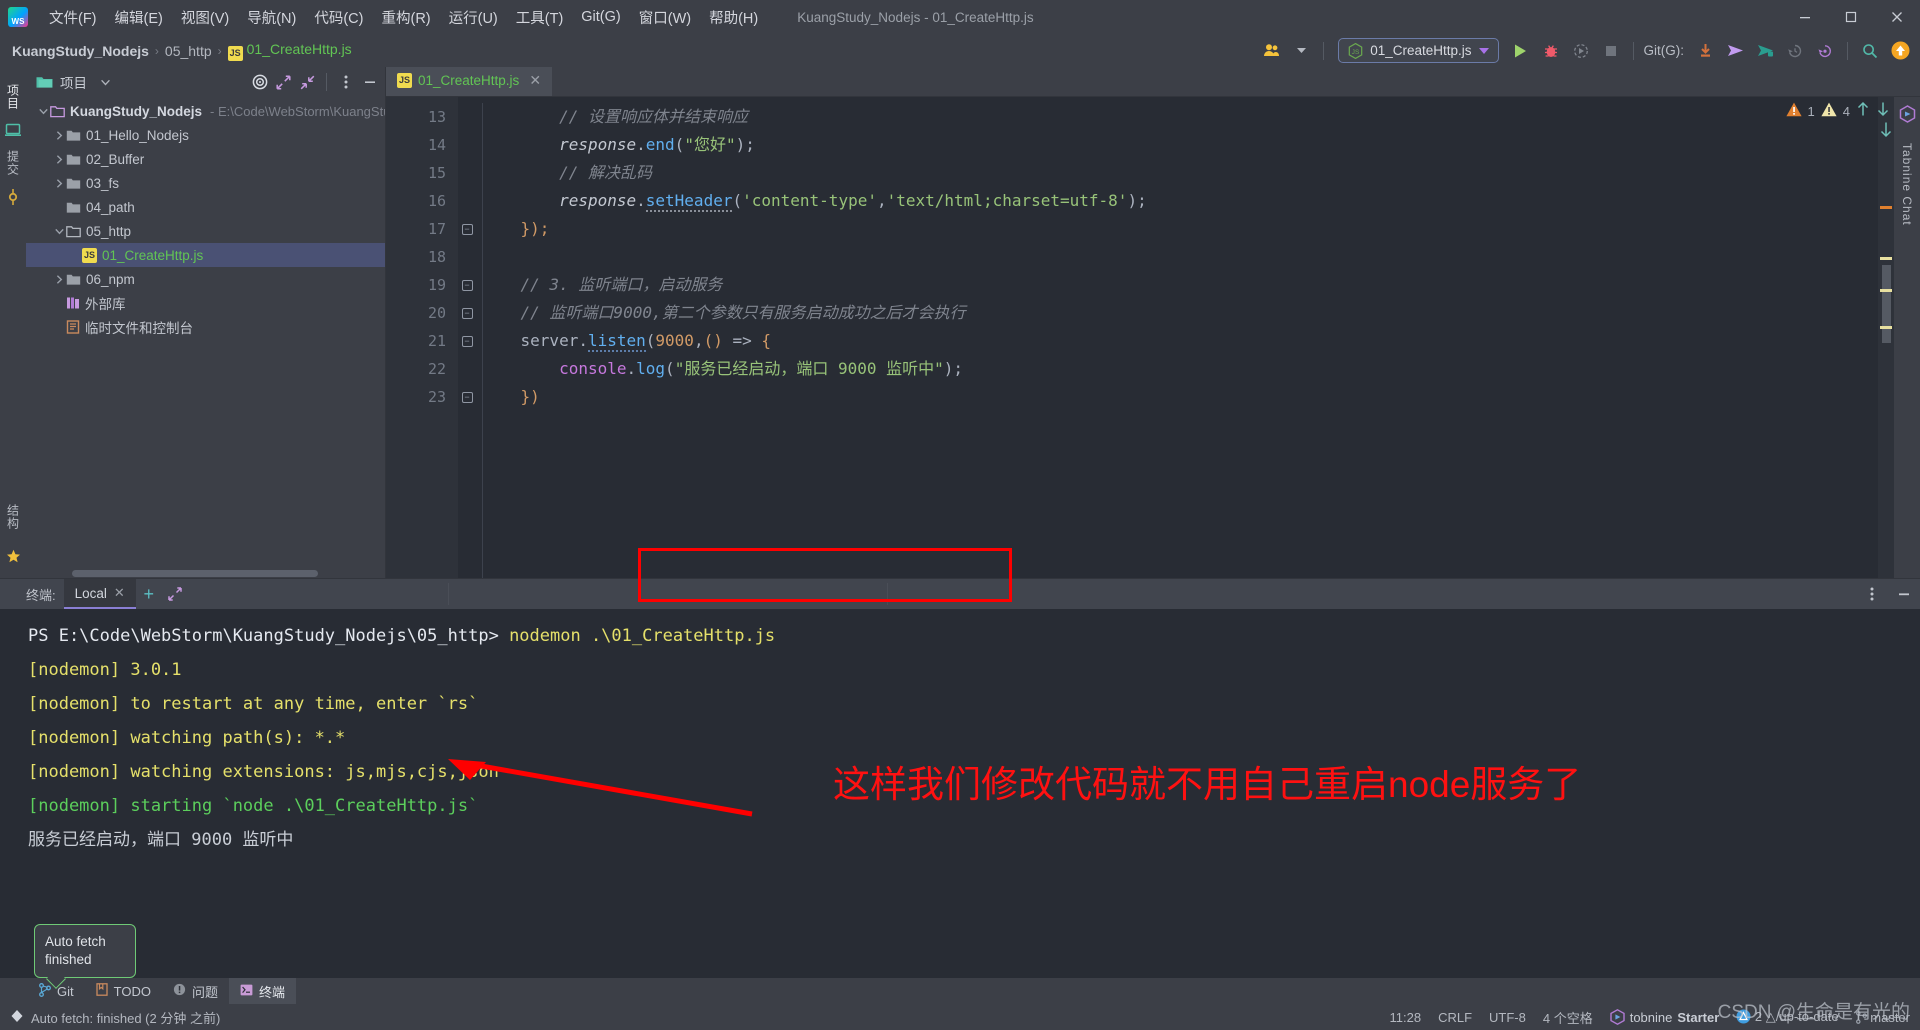  What do you see at coordinates (1521, 51) in the screenshot?
I see `run-icon` at bounding box center [1521, 51].